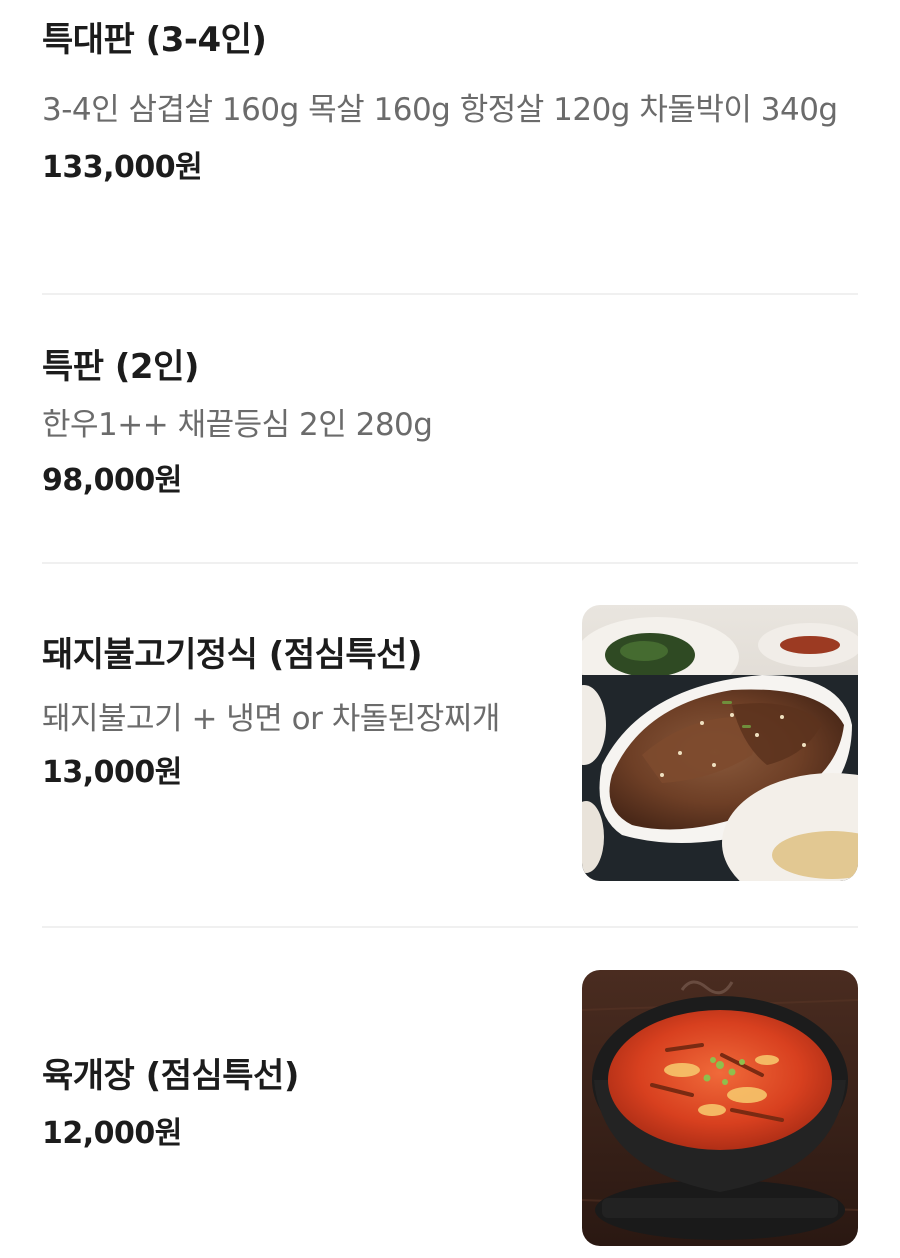  I want to click on menu-item-title: 돼지불고기정식 (점심특선), so click(232, 655).